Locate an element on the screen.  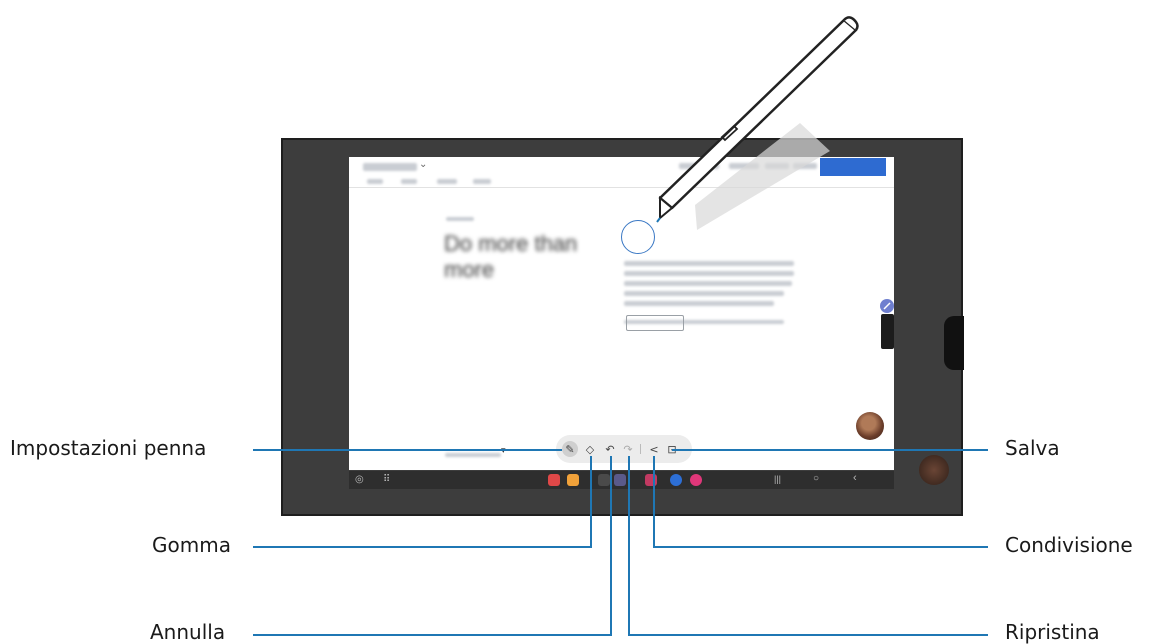
apps-grid-icon: ⠿ is located at coordinates (386, 479).